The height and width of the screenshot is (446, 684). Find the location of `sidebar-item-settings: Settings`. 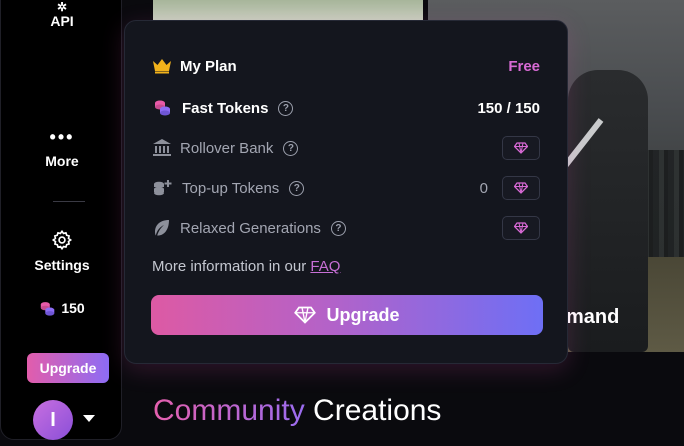

sidebar-item-settings: Settings is located at coordinates (62, 251).